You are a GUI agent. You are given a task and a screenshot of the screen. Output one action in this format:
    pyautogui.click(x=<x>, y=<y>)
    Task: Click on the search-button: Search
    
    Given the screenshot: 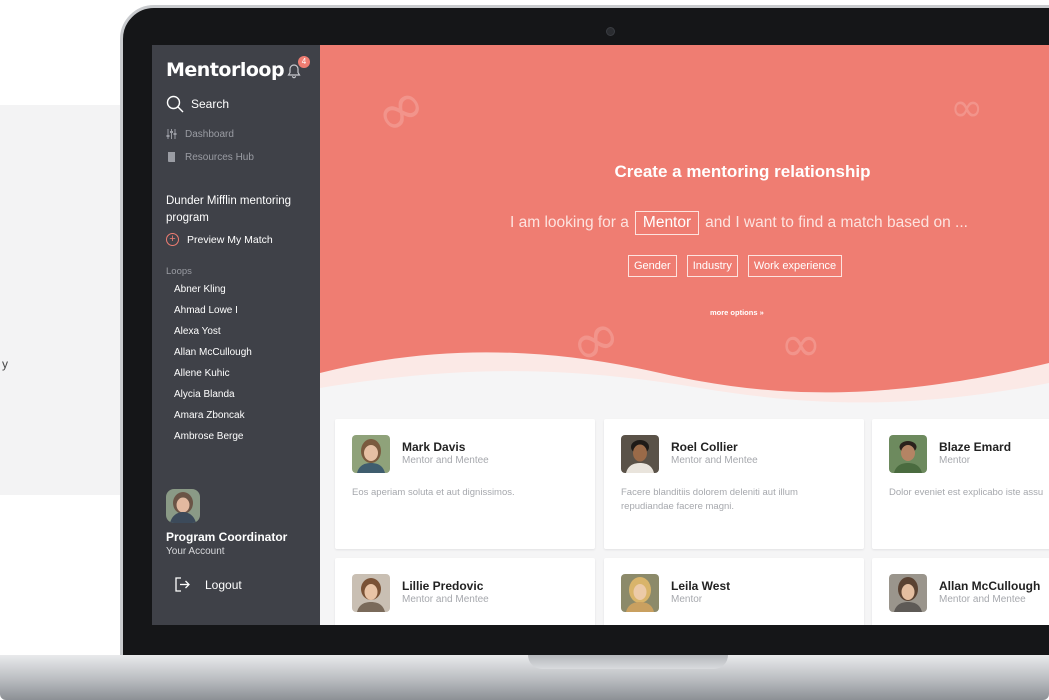 What is the action you would take?
    pyautogui.click(x=197, y=104)
    